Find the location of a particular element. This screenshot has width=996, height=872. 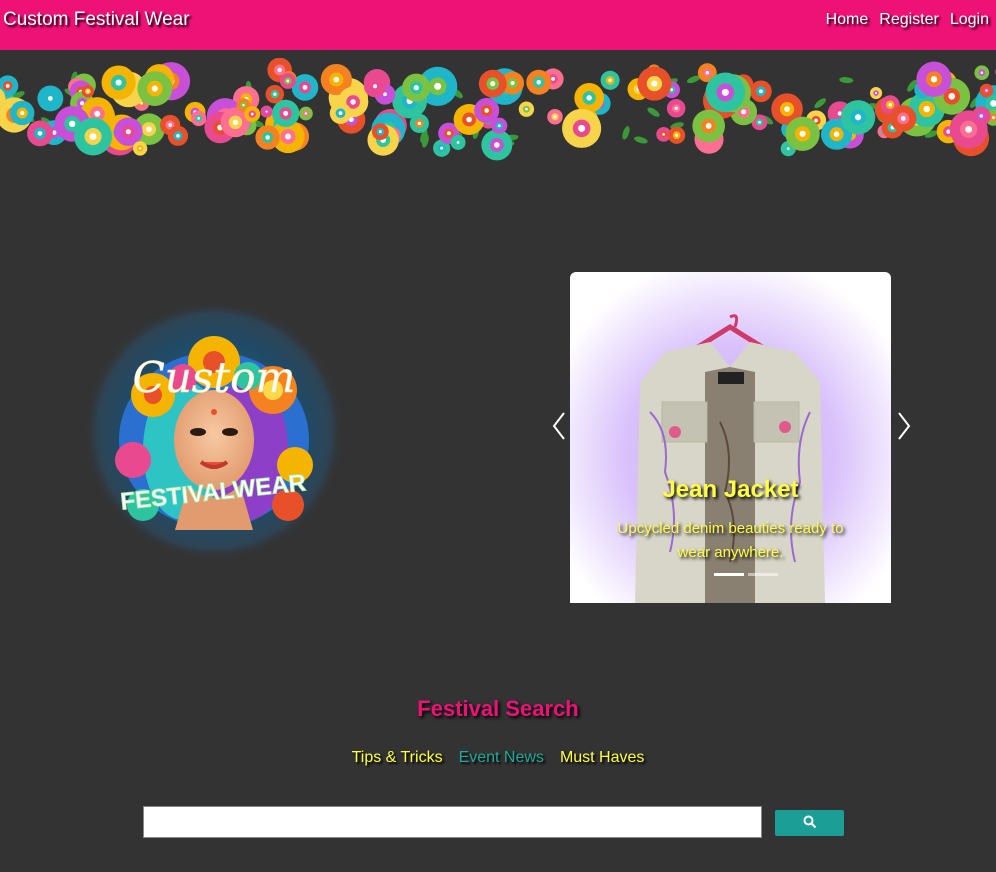

search-tabs: Tips & Tricks Event News Must Haves is located at coordinates (498, 758).